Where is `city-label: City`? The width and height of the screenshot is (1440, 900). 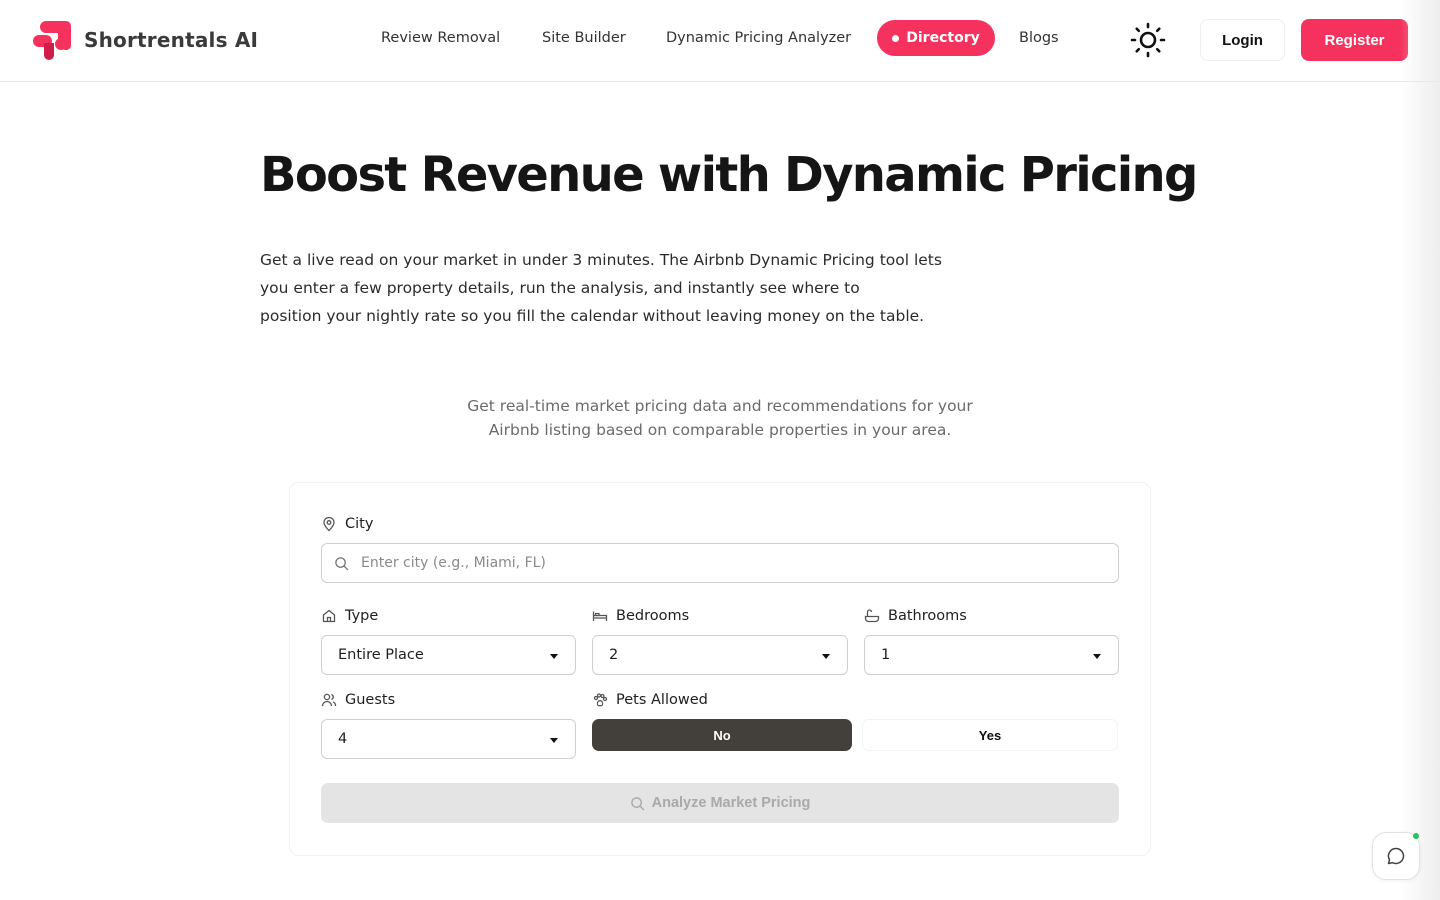
city-label: City is located at coordinates (347, 524).